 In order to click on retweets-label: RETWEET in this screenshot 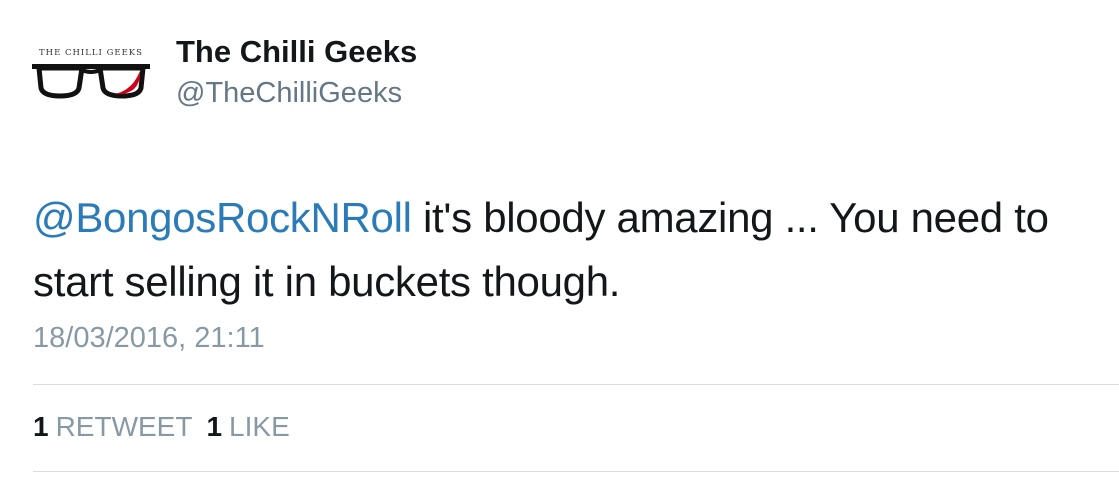, I will do `click(124, 426)`.